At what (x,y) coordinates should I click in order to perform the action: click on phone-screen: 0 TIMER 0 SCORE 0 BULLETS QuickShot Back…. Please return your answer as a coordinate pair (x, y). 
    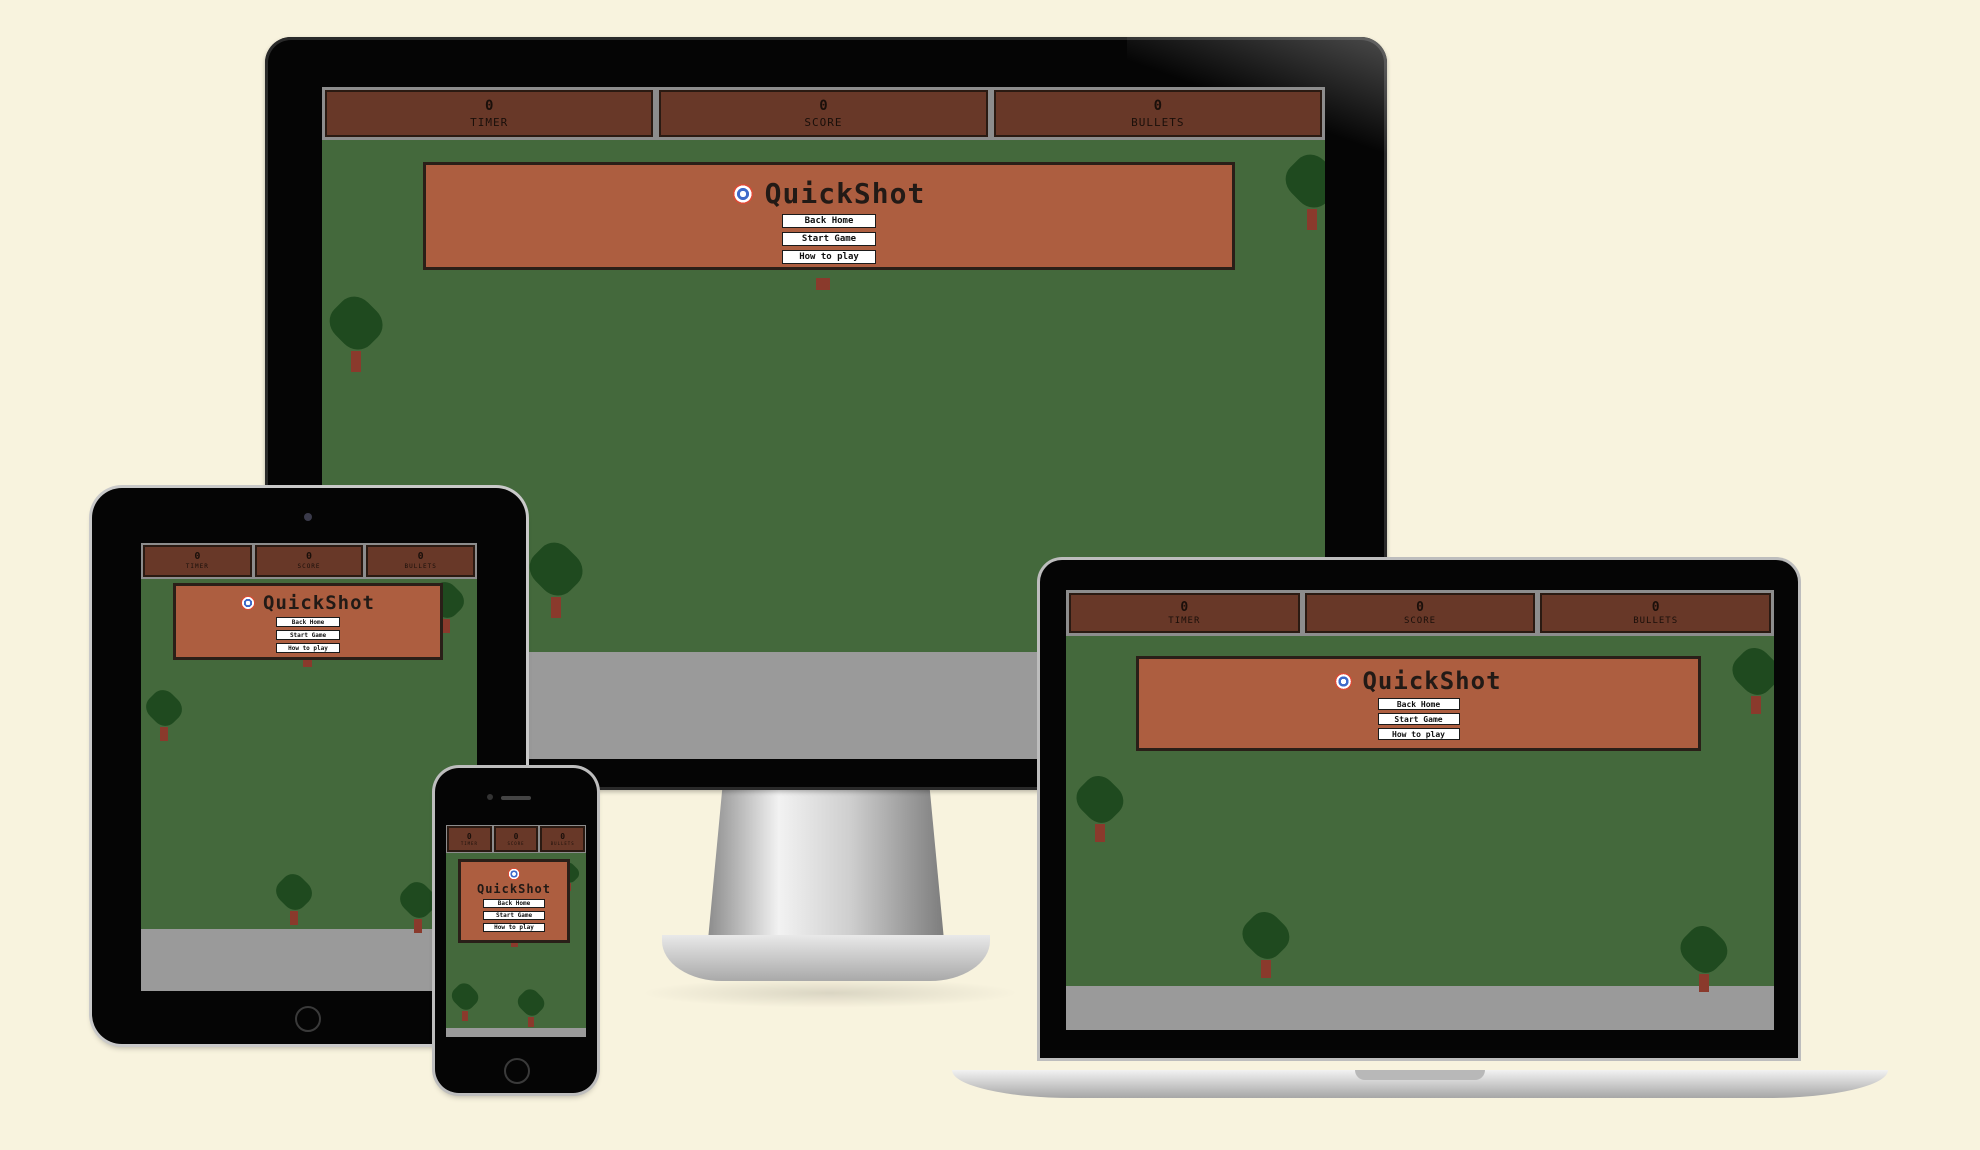
    Looking at the image, I should click on (516, 931).